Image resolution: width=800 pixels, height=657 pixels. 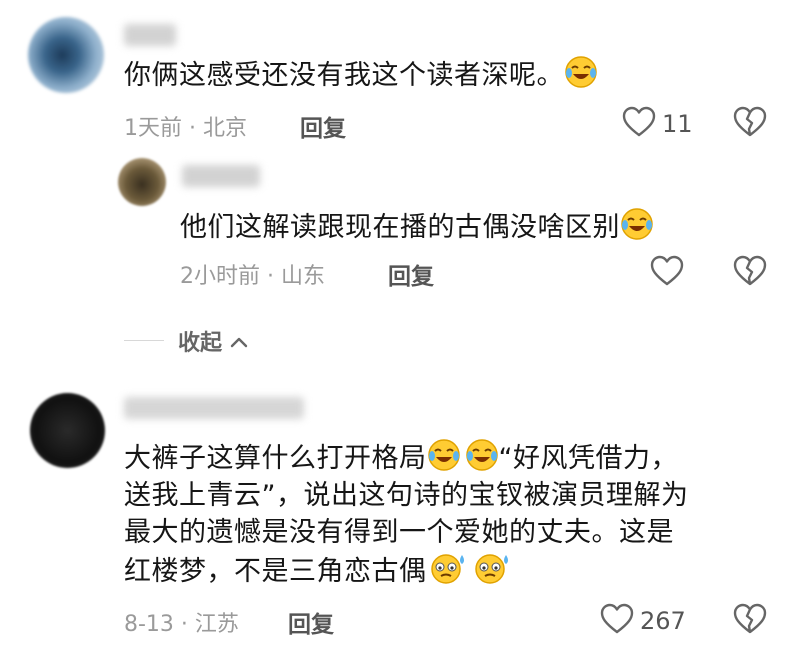 What do you see at coordinates (399, 532) in the screenshot?
I see `comment-line: 最大的遗憾是没有得到一个爱她的丈夫。这是` at bounding box center [399, 532].